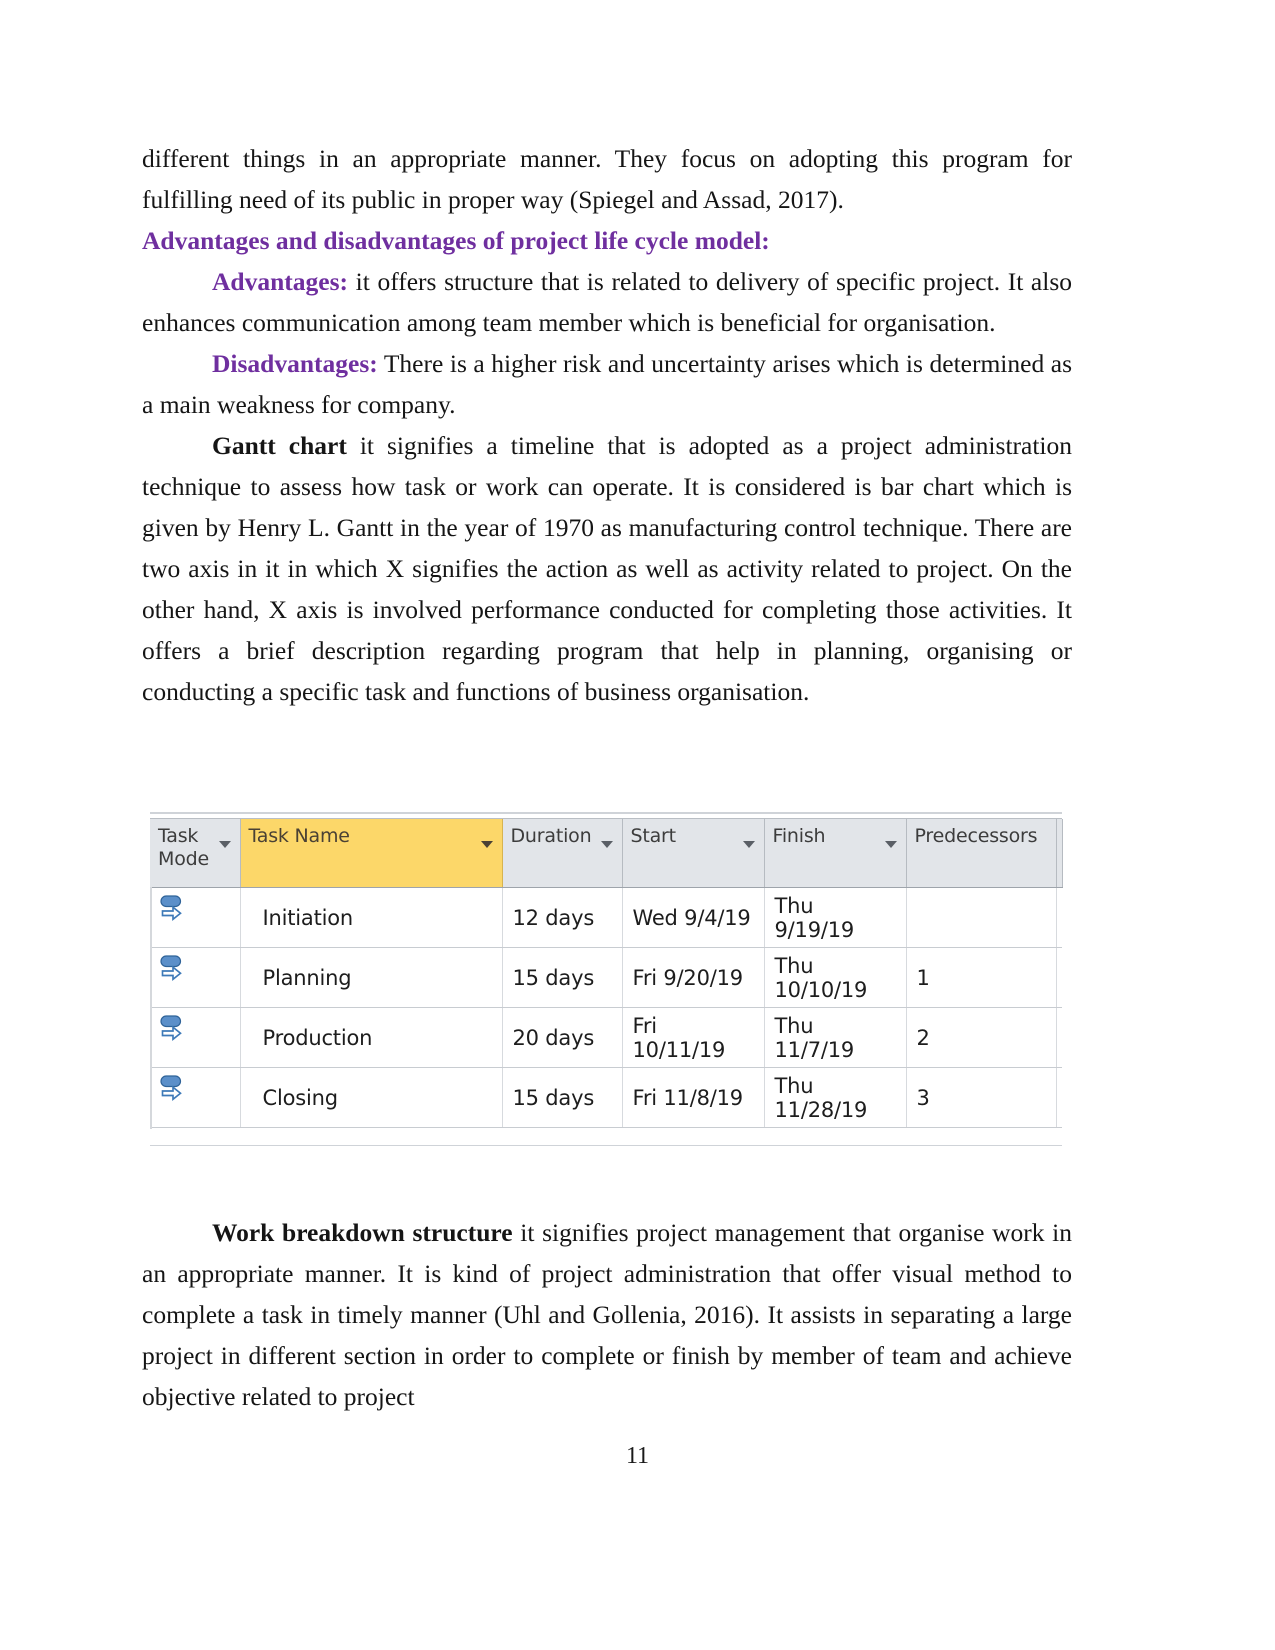 This screenshot has height=1650, width=1275. I want to click on page-number: 11, so click(637, 1456).